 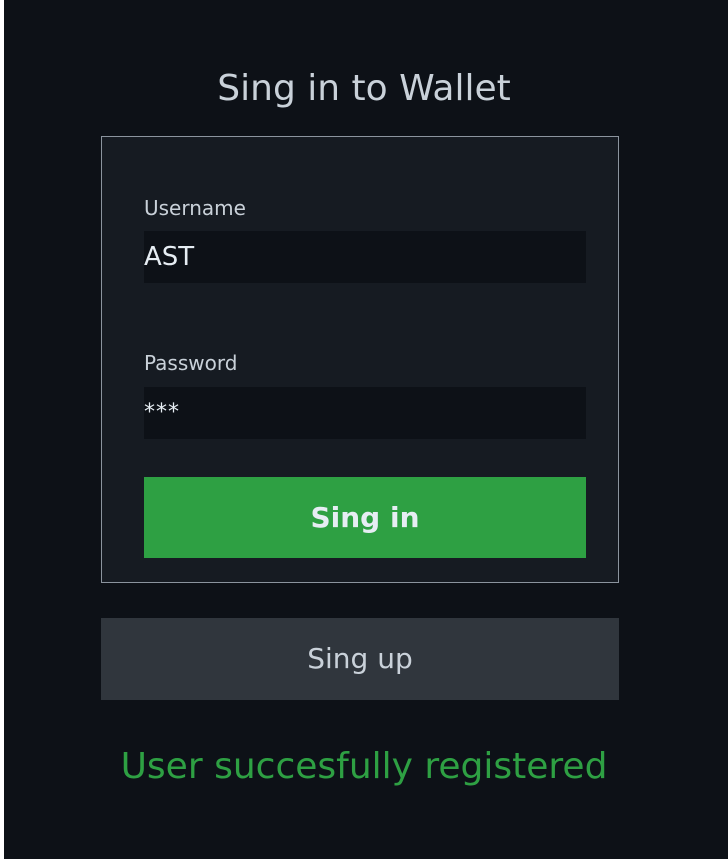 I want to click on username-label: Username, so click(x=195, y=208).